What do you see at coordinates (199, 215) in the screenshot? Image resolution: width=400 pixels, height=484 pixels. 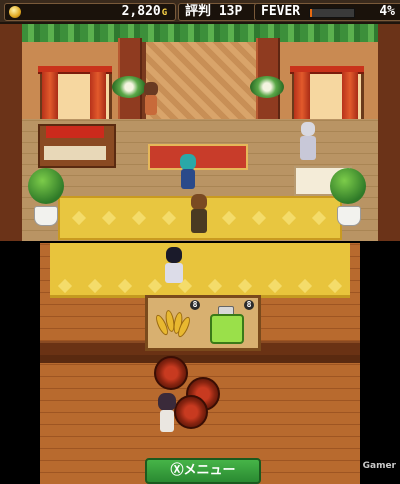 I see `adventurer-character` at bounding box center [199, 215].